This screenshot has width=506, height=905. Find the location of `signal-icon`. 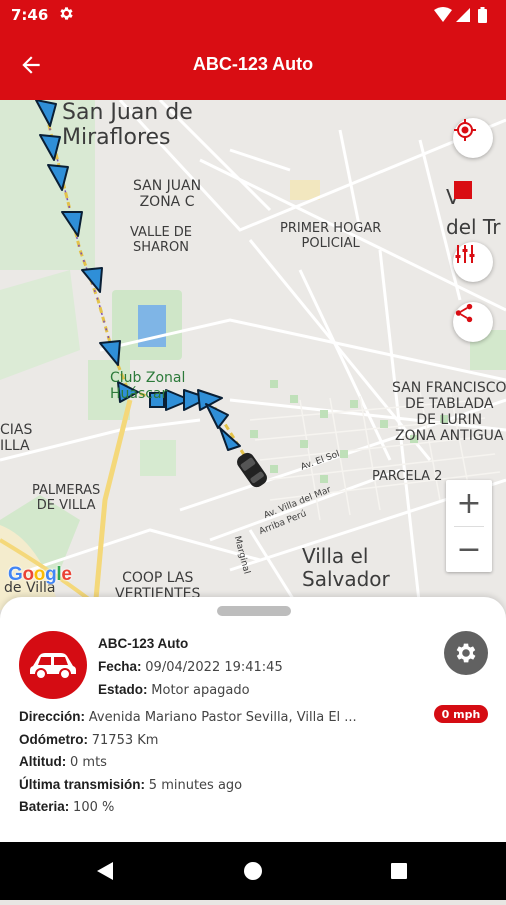

signal-icon is located at coordinates (463, 15).